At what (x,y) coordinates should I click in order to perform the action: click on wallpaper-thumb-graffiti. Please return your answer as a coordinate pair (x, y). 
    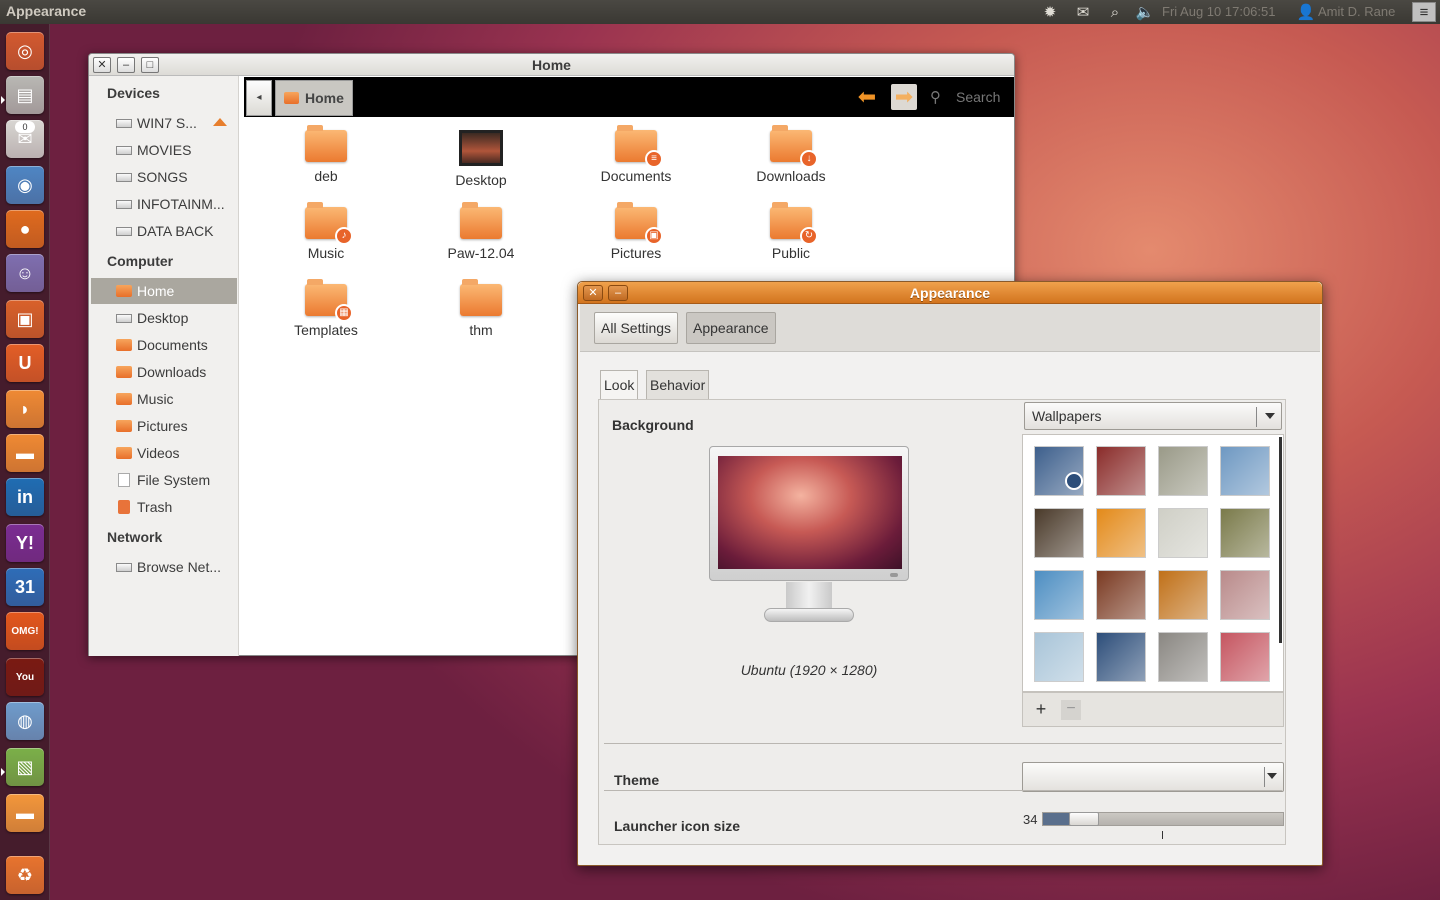
    Looking at the image, I should click on (1059, 595).